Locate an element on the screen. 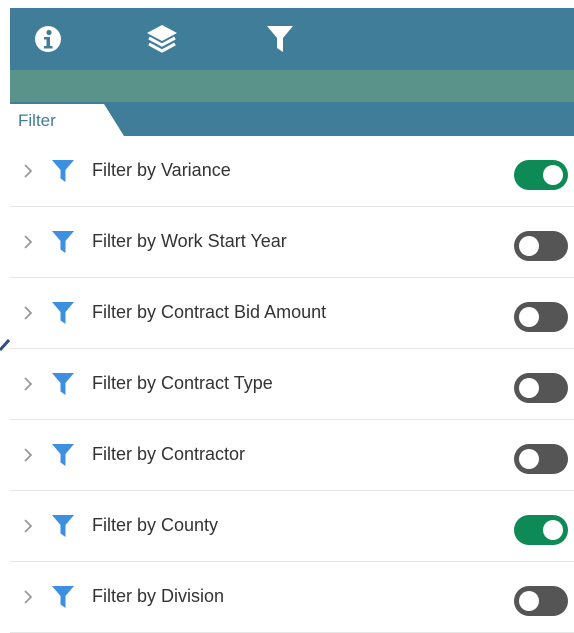  filter-label: Filter by County is located at coordinates (155, 525).